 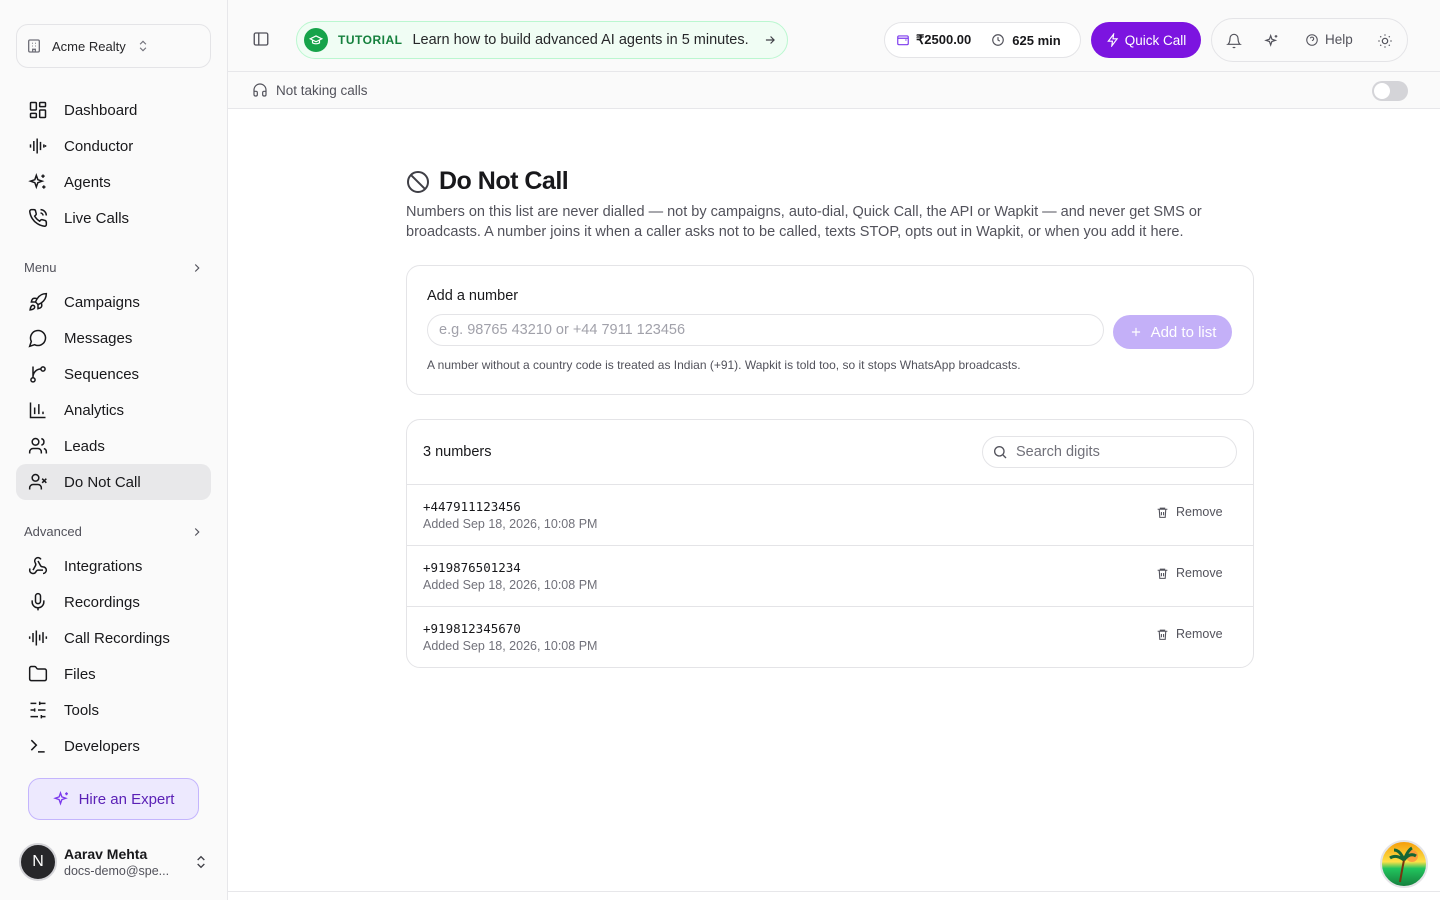 I want to click on arrow-right-icon, so click(x=770, y=40).